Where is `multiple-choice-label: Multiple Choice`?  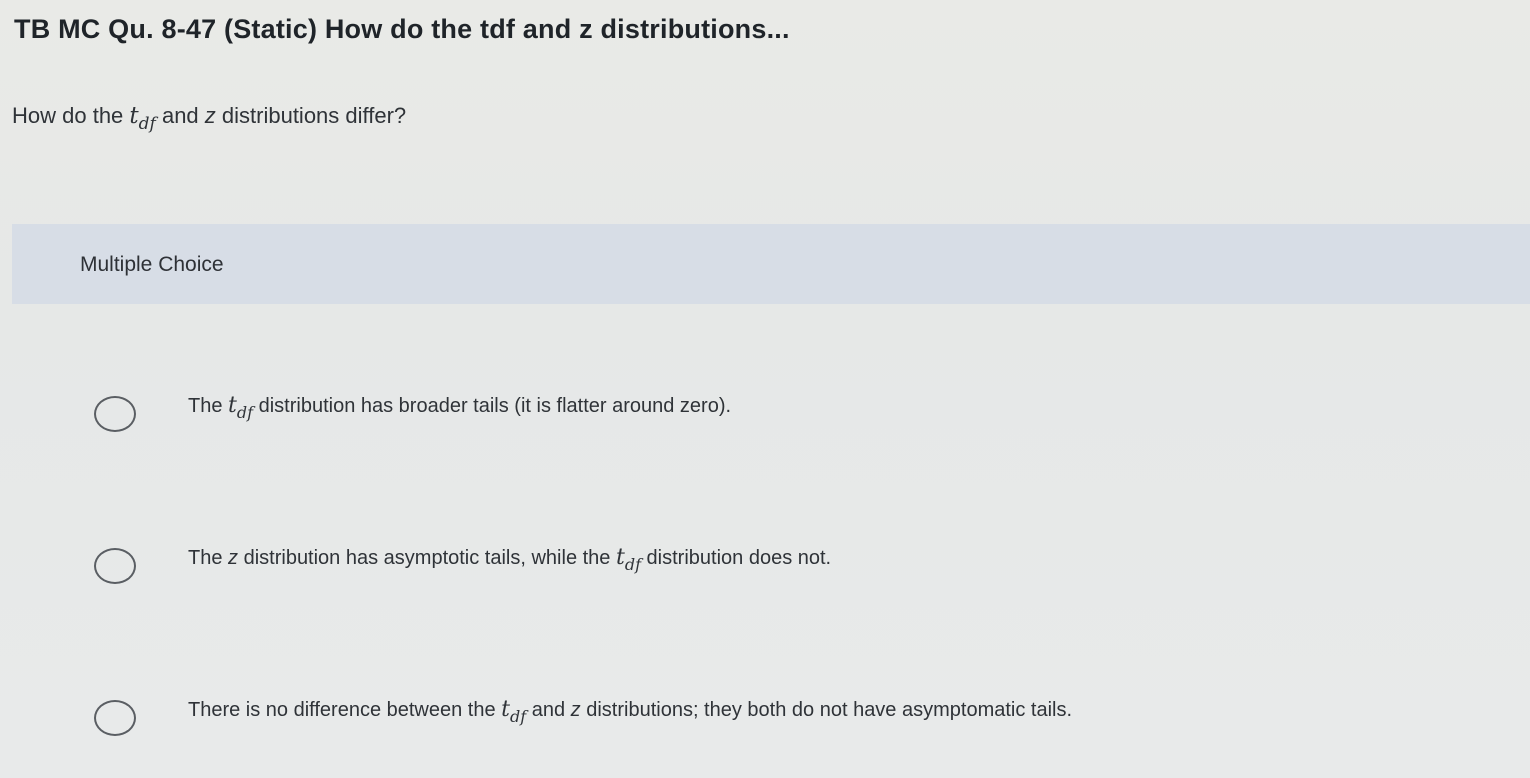 multiple-choice-label: Multiple Choice is located at coordinates (152, 264).